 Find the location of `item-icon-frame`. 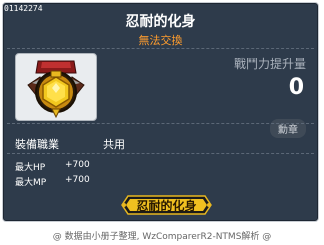

item-icon-frame is located at coordinates (56, 87).